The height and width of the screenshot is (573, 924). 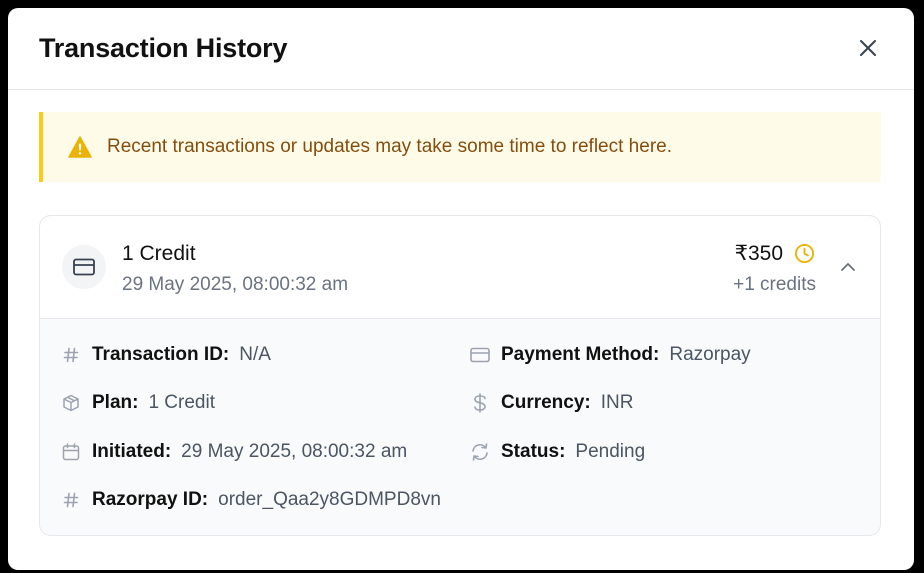 I want to click on detail-status: Status: Pending, so click(x=557, y=452).